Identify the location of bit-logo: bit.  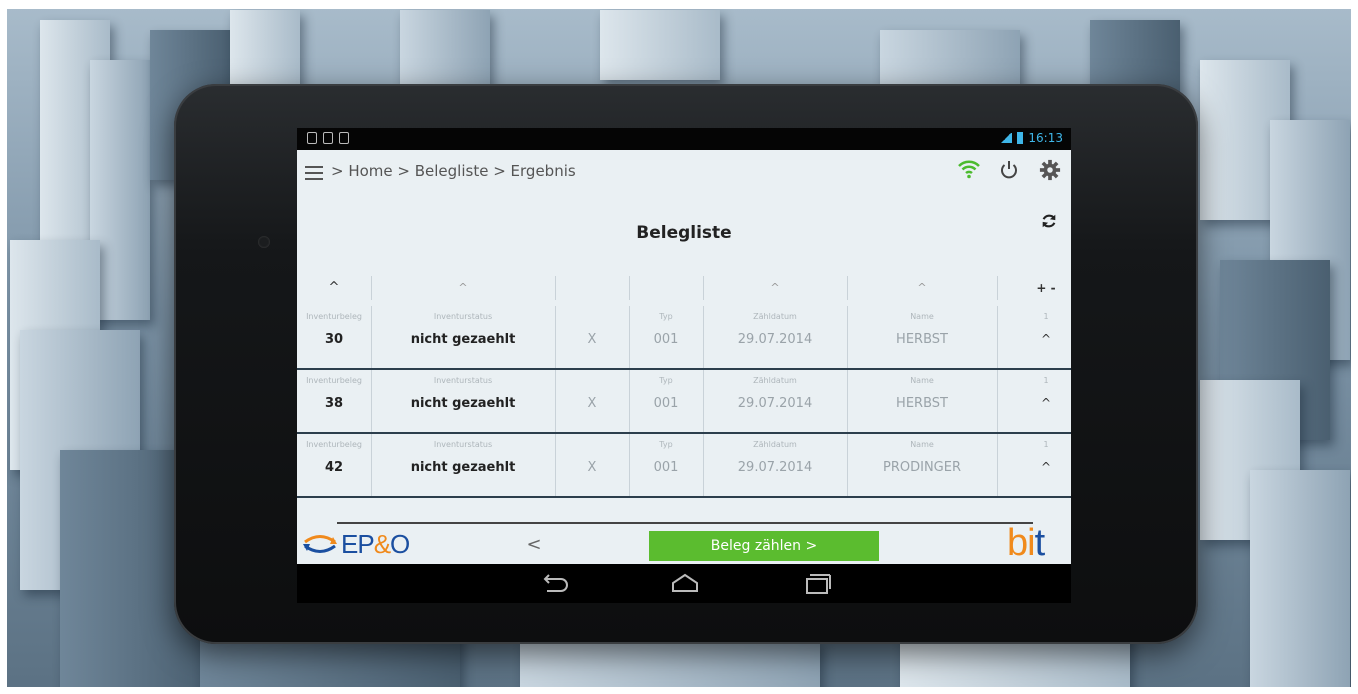
(1026, 543).